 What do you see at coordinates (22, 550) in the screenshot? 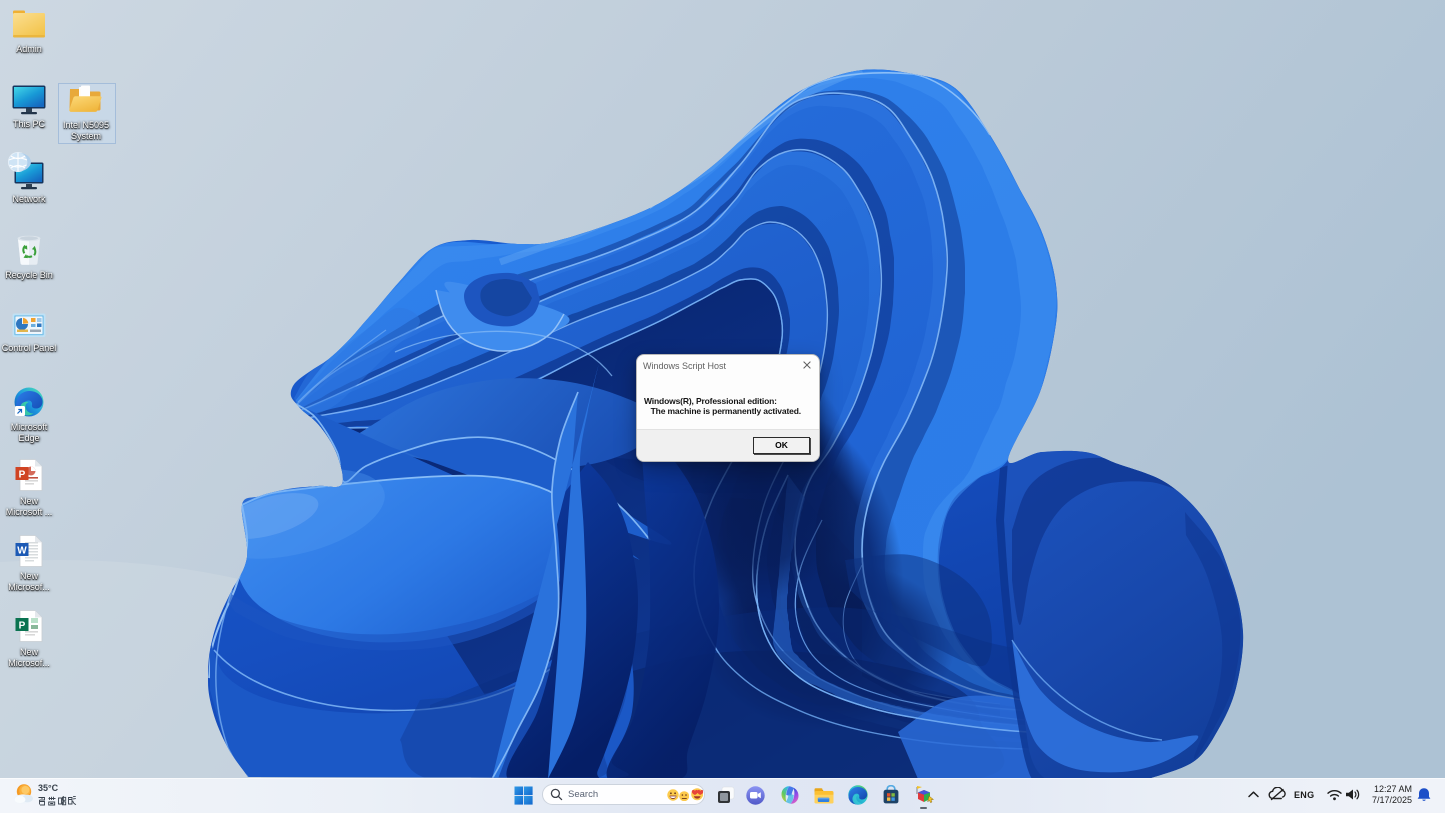
I see `svg-text: W` at bounding box center [22, 550].